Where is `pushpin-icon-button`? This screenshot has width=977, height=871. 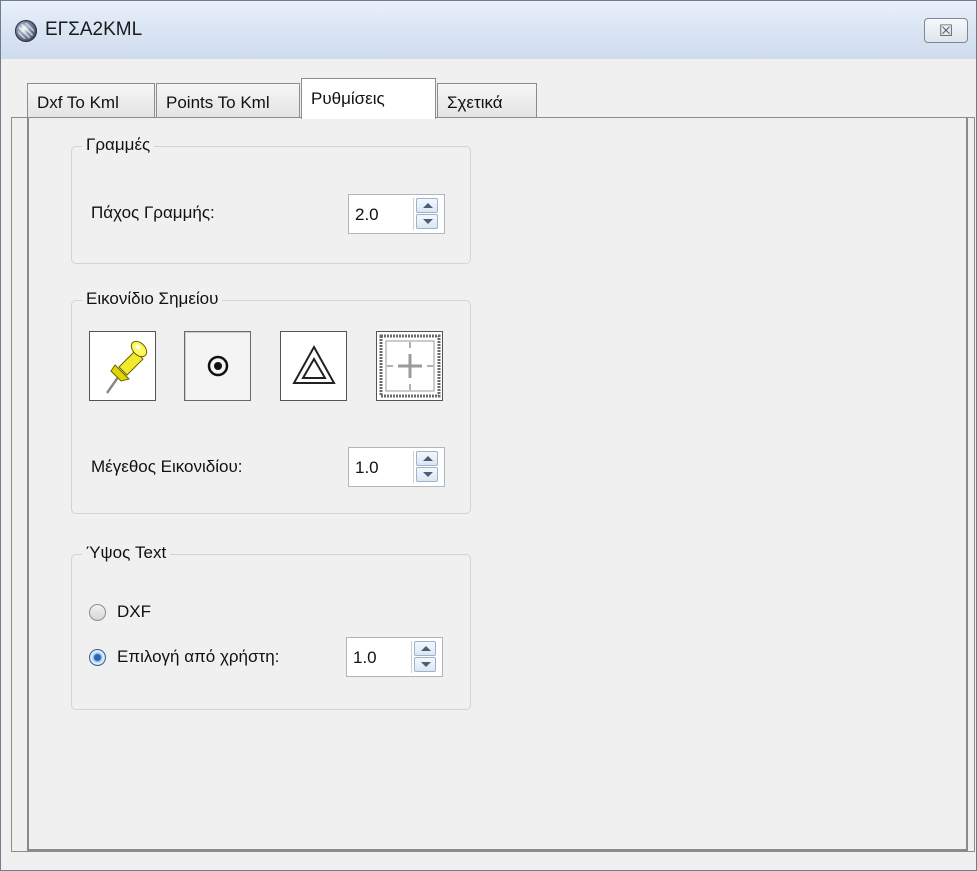 pushpin-icon-button is located at coordinates (122, 366).